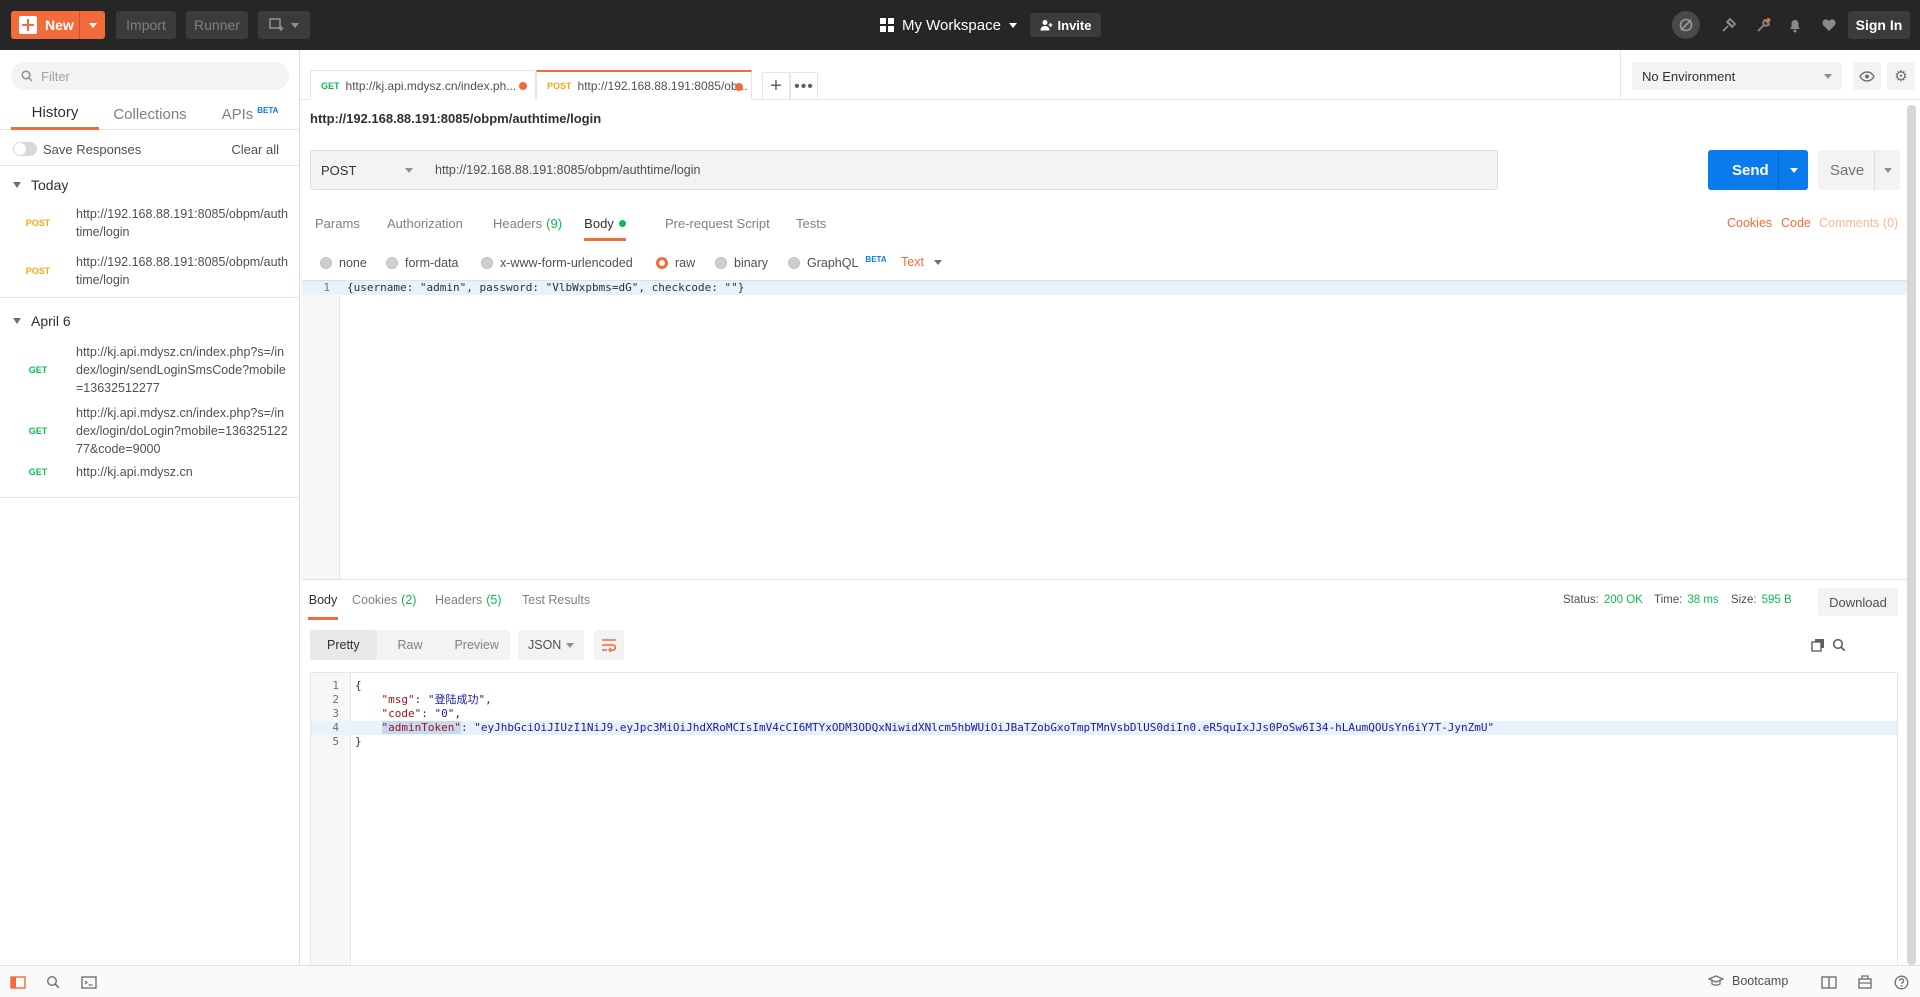 This screenshot has height=997, width=1920. Describe the element at coordinates (25, 149) in the screenshot. I see `save-responses-toggle` at that location.